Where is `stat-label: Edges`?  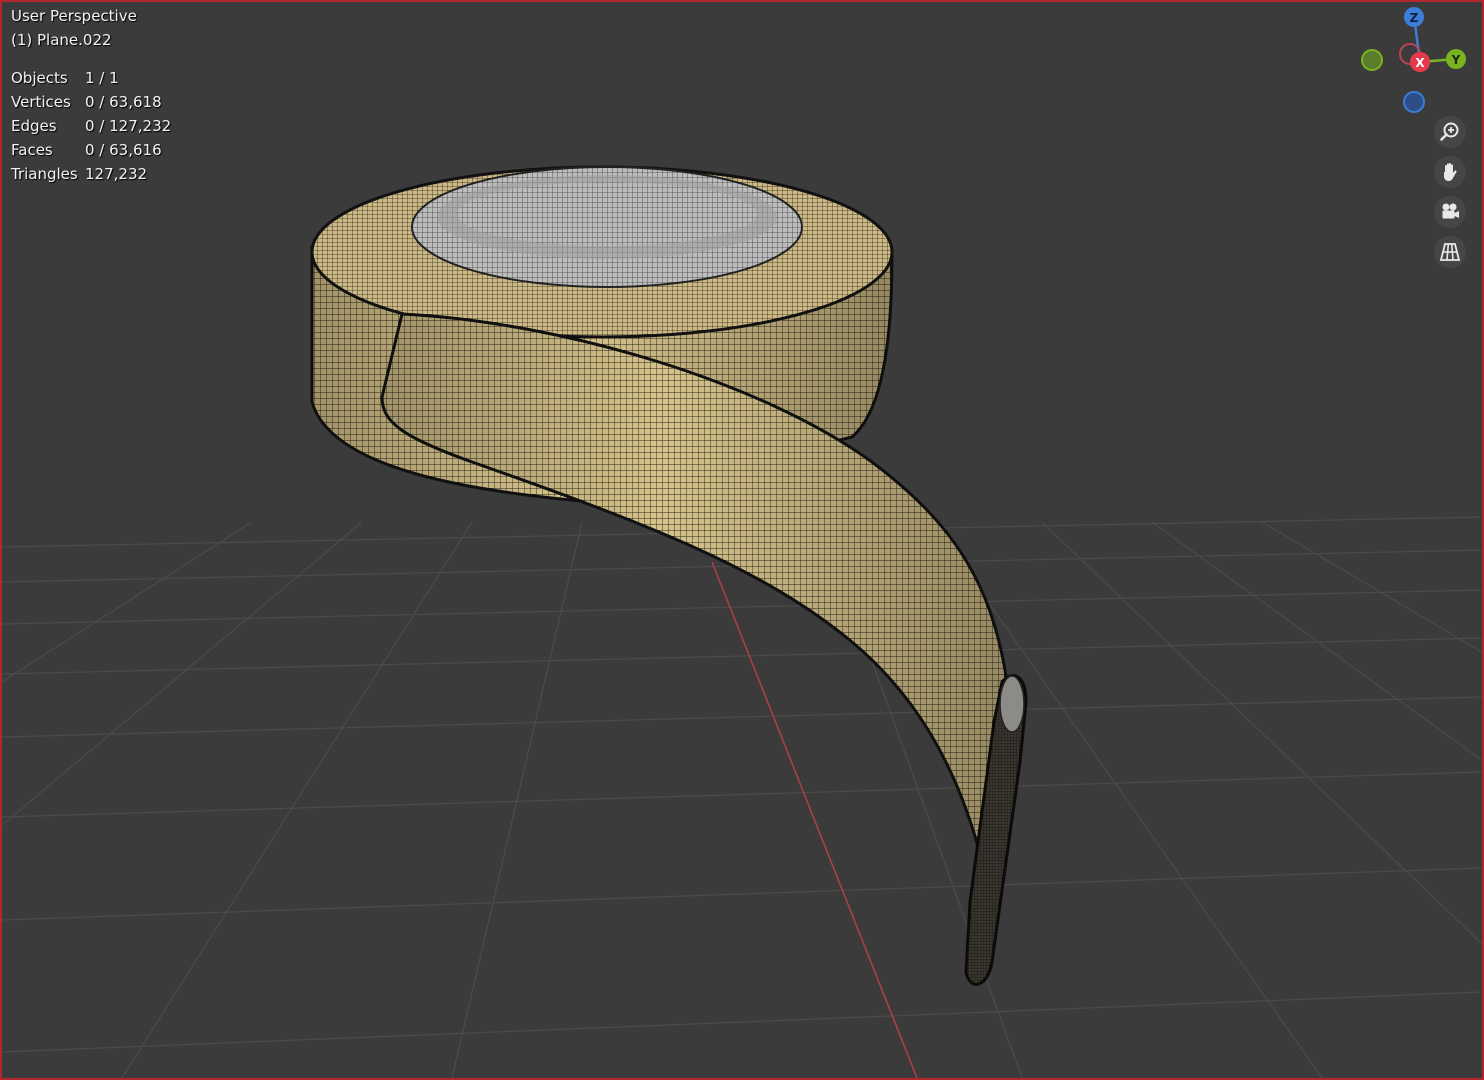 stat-label: Edges is located at coordinates (34, 126).